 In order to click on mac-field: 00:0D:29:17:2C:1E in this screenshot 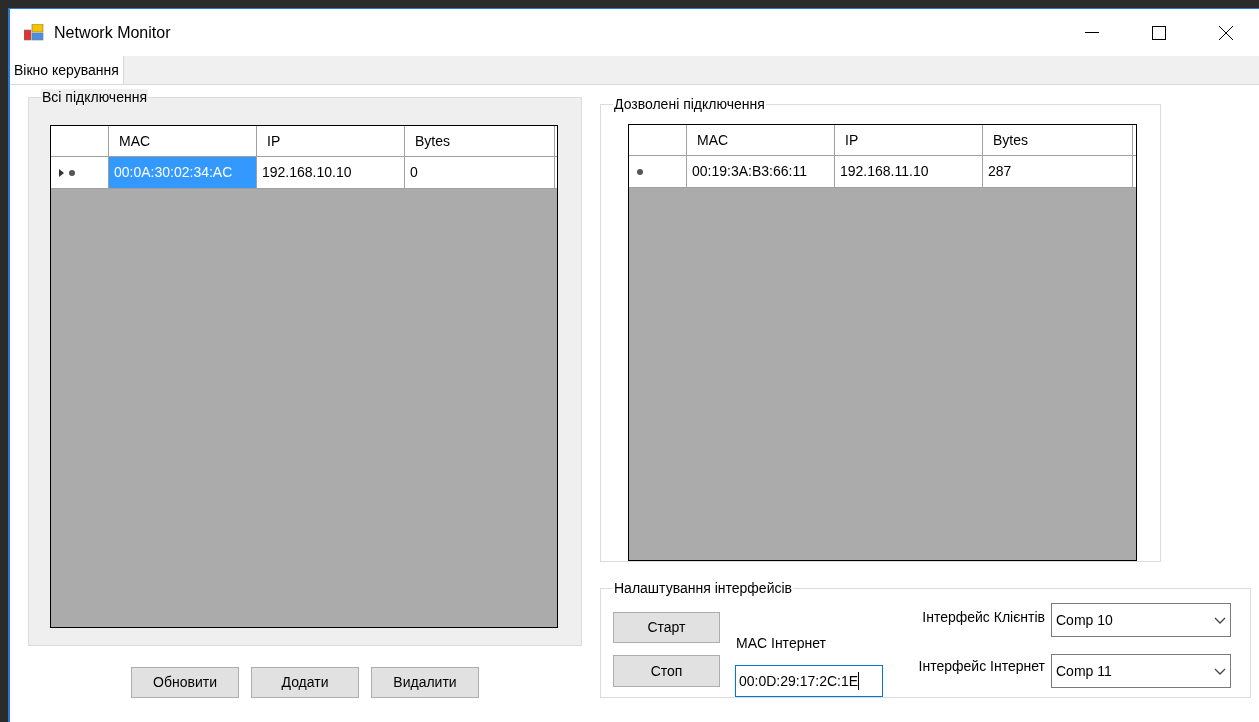, I will do `click(809, 681)`.